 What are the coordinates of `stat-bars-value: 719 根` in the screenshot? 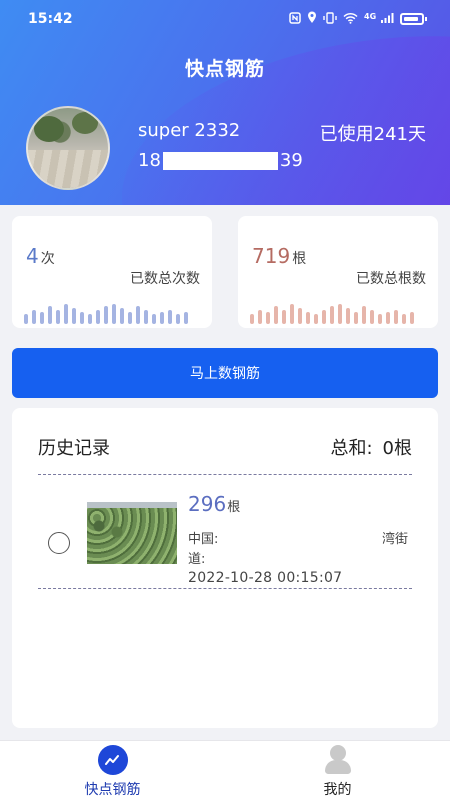 It's located at (279, 256).